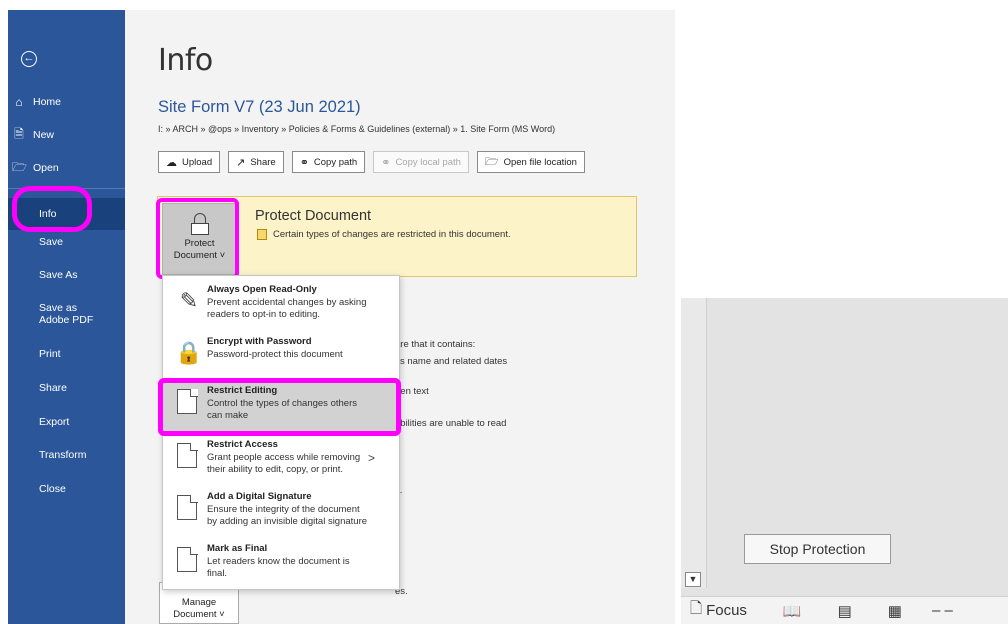 The height and width of the screenshot is (624, 1008). Describe the element at coordinates (540, 162) in the screenshot. I see `open-file-location-label: Open file location` at that location.